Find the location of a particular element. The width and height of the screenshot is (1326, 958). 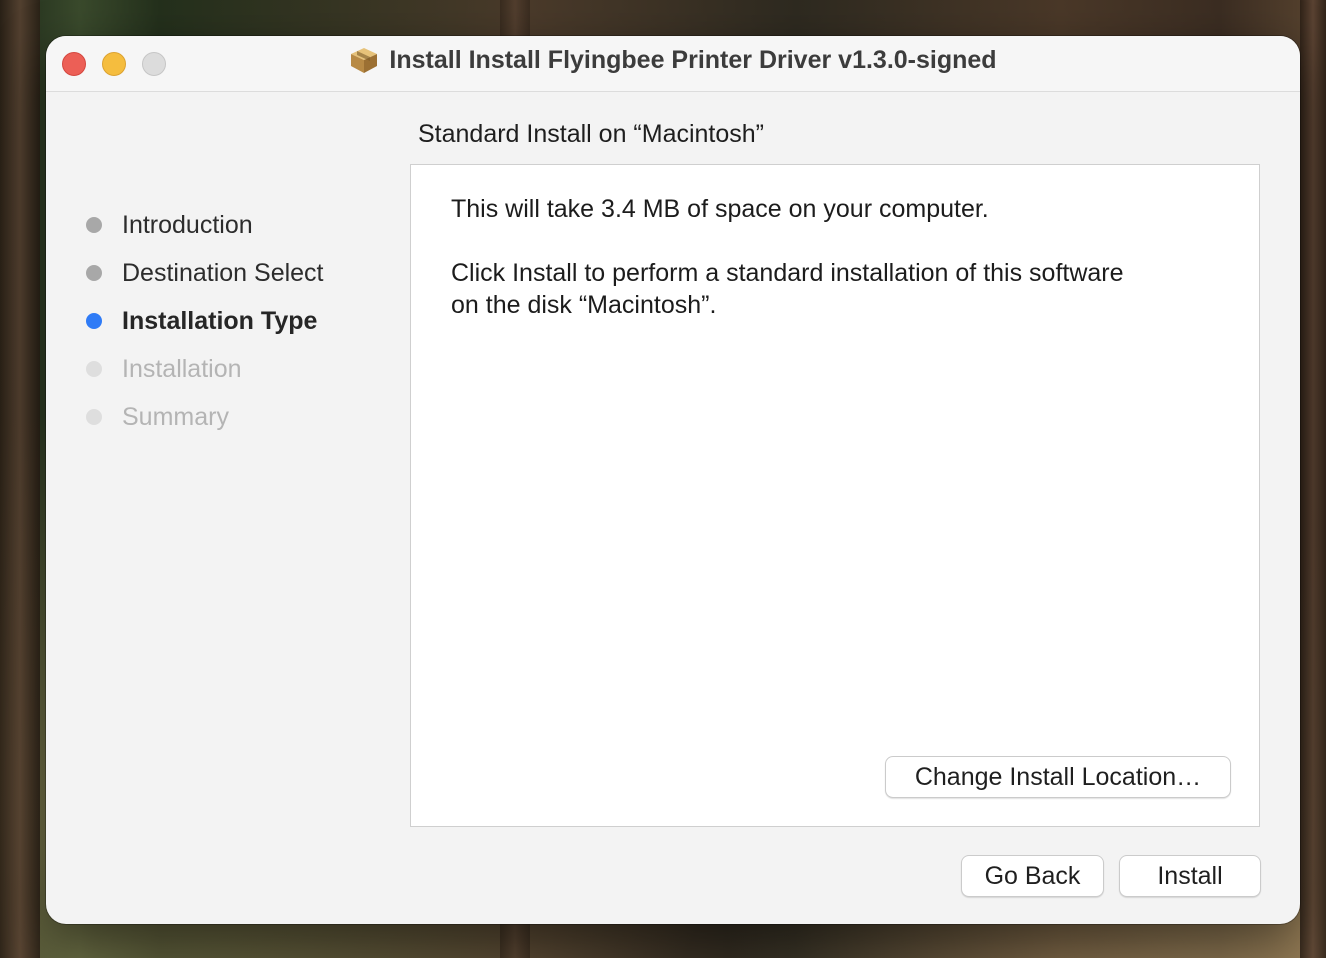

page-title: Standard Install on “Macintosh” is located at coordinates (591, 134).